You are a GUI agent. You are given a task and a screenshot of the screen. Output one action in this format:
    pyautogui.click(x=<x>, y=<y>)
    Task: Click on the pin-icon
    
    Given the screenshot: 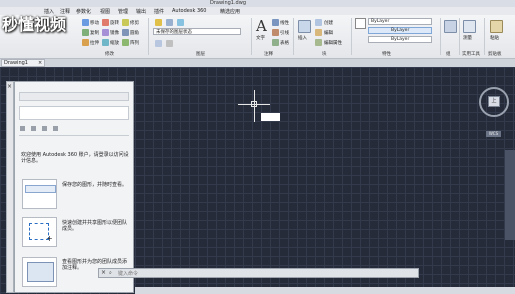 What is the action you would take?
    pyautogui.click(x=33, y=128)
    